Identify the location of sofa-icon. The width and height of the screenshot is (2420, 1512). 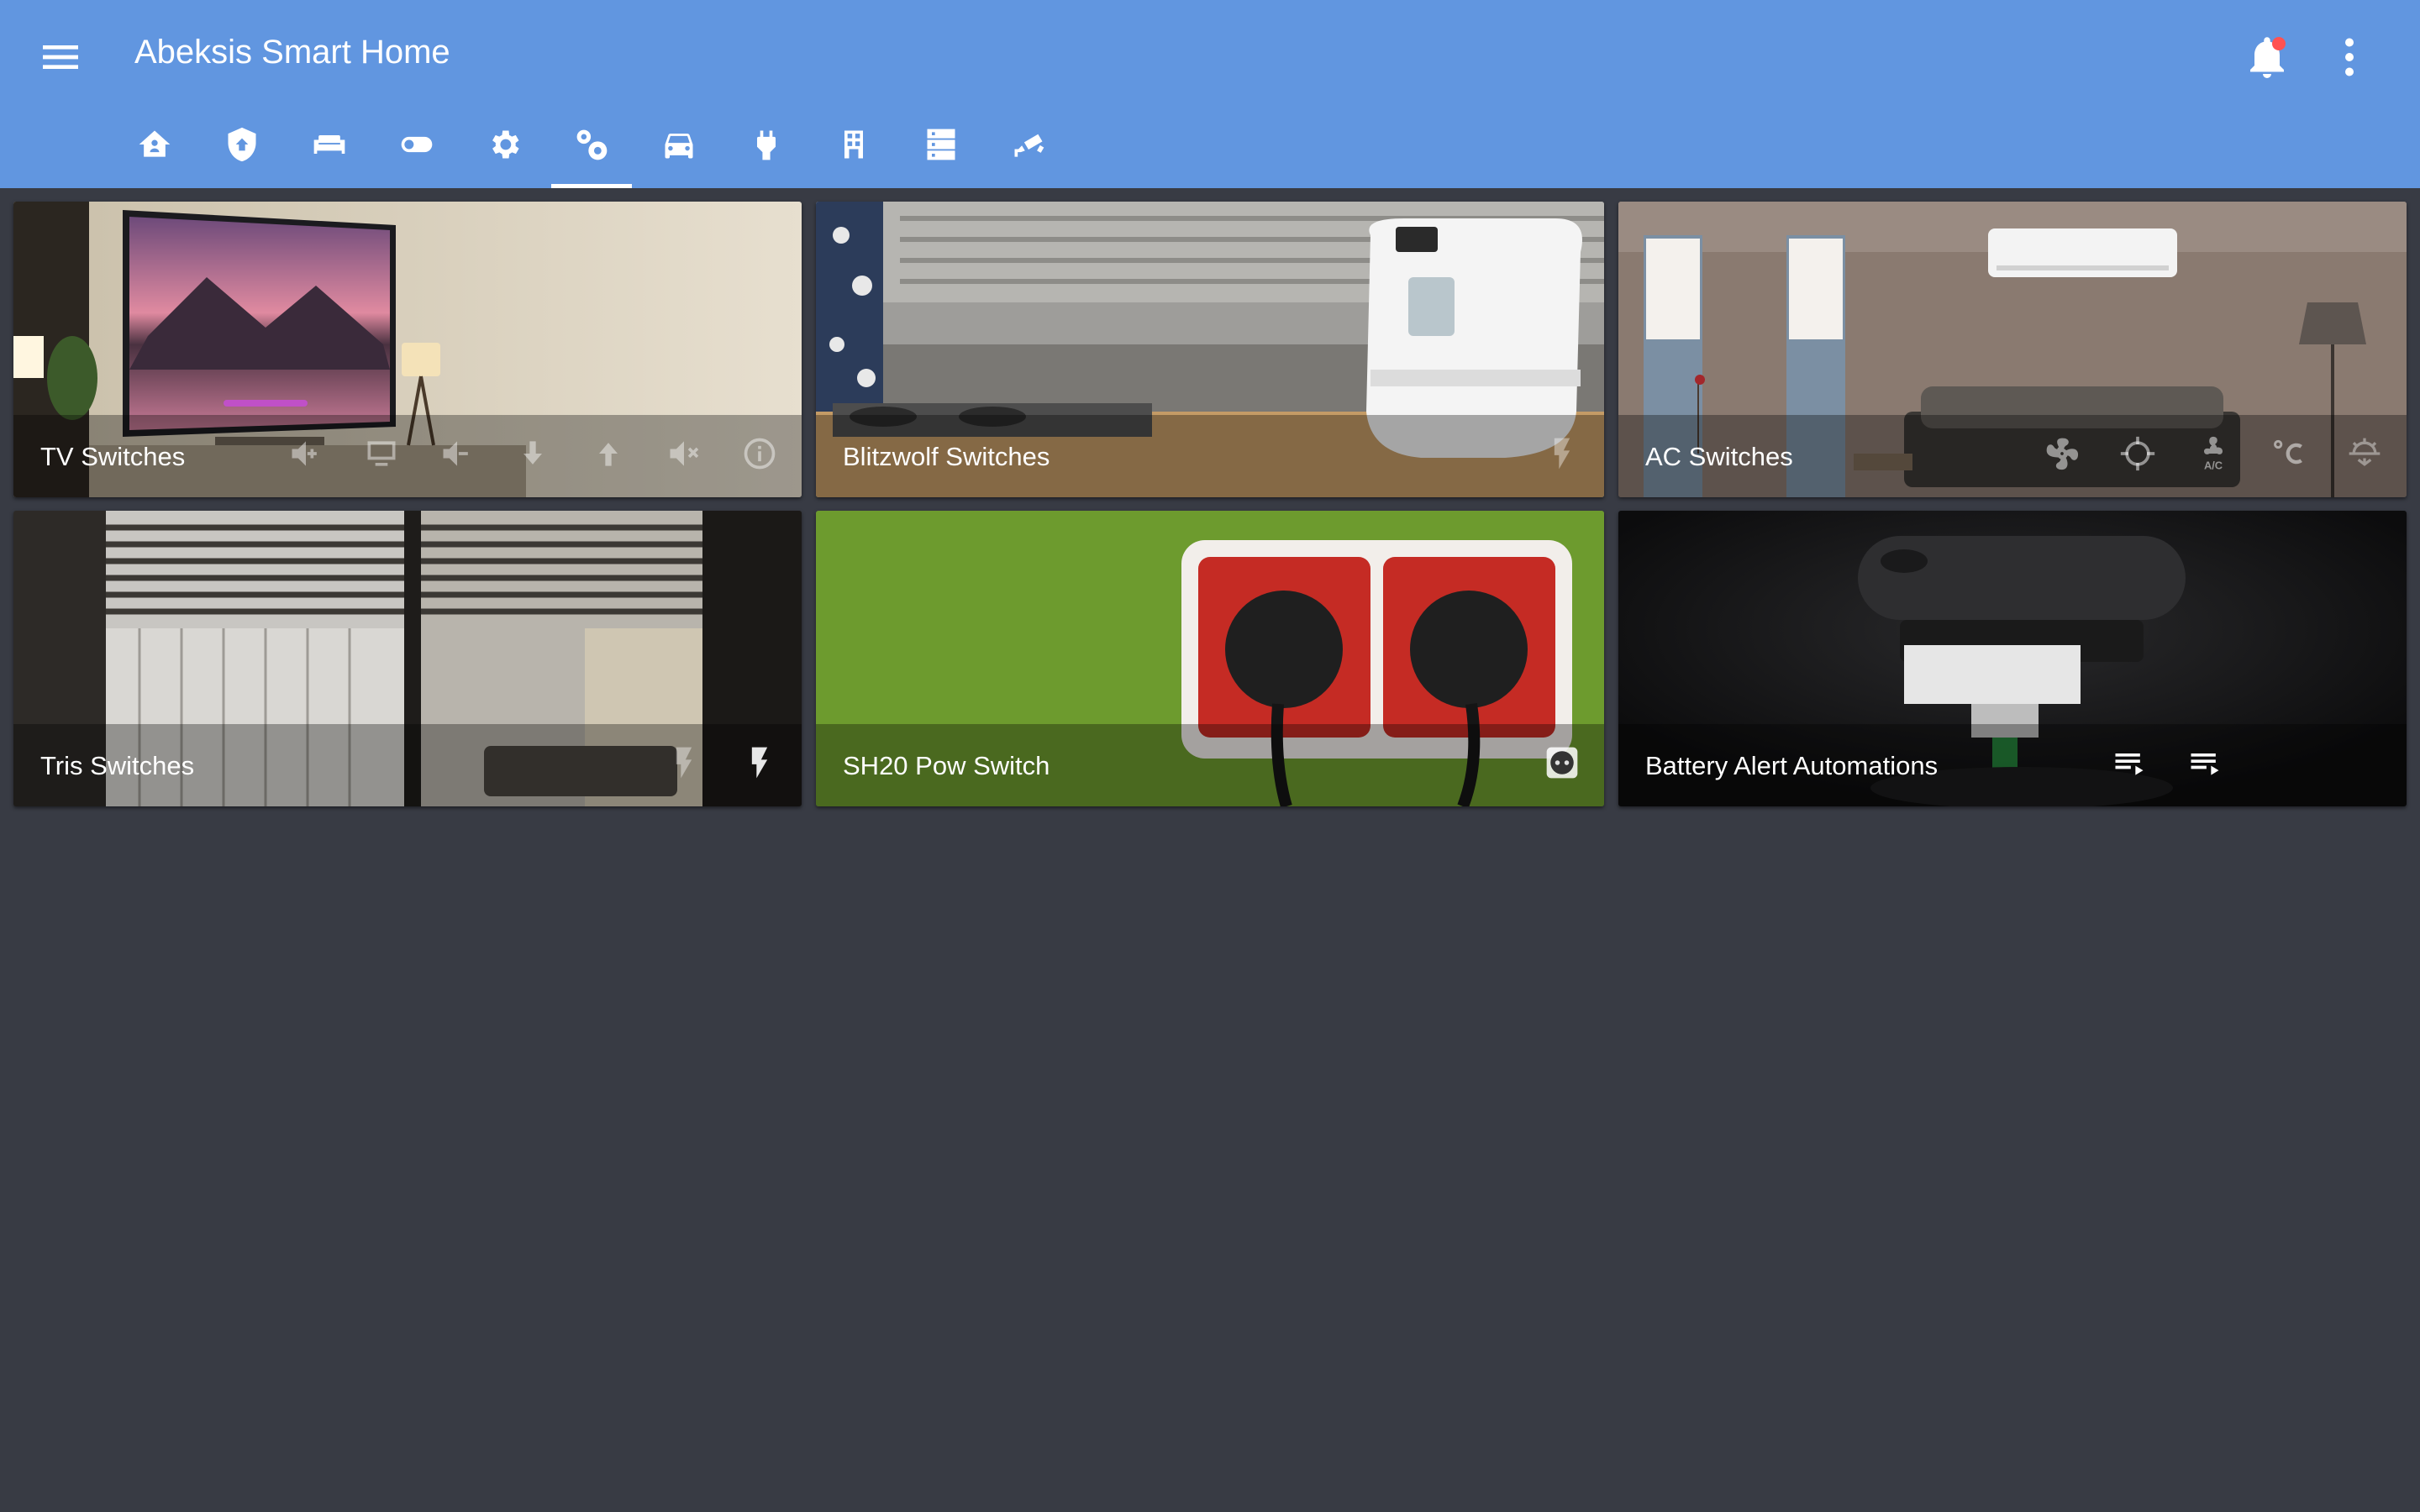
(329, 144).